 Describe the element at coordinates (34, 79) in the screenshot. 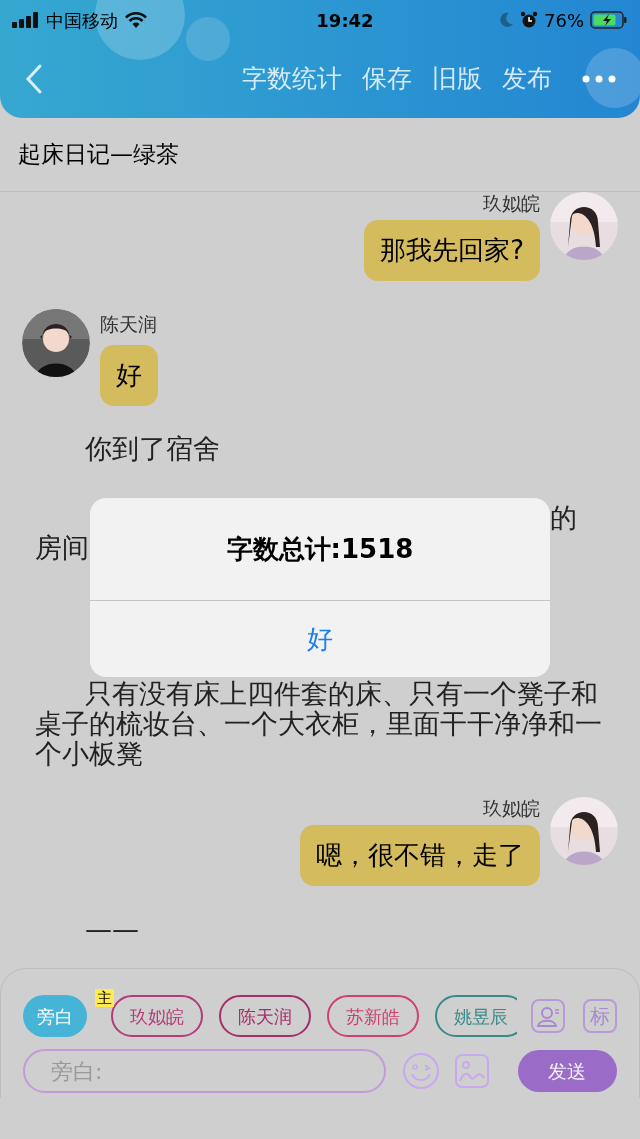

I see `back-icon` at that location.